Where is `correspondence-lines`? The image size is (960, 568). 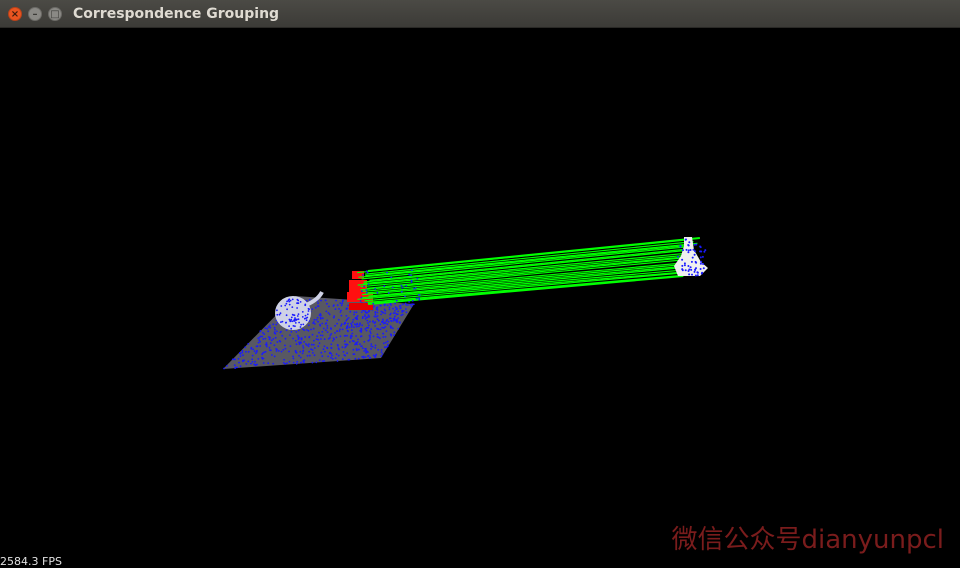
correspondence-lines is located at coordinates (529, 271).